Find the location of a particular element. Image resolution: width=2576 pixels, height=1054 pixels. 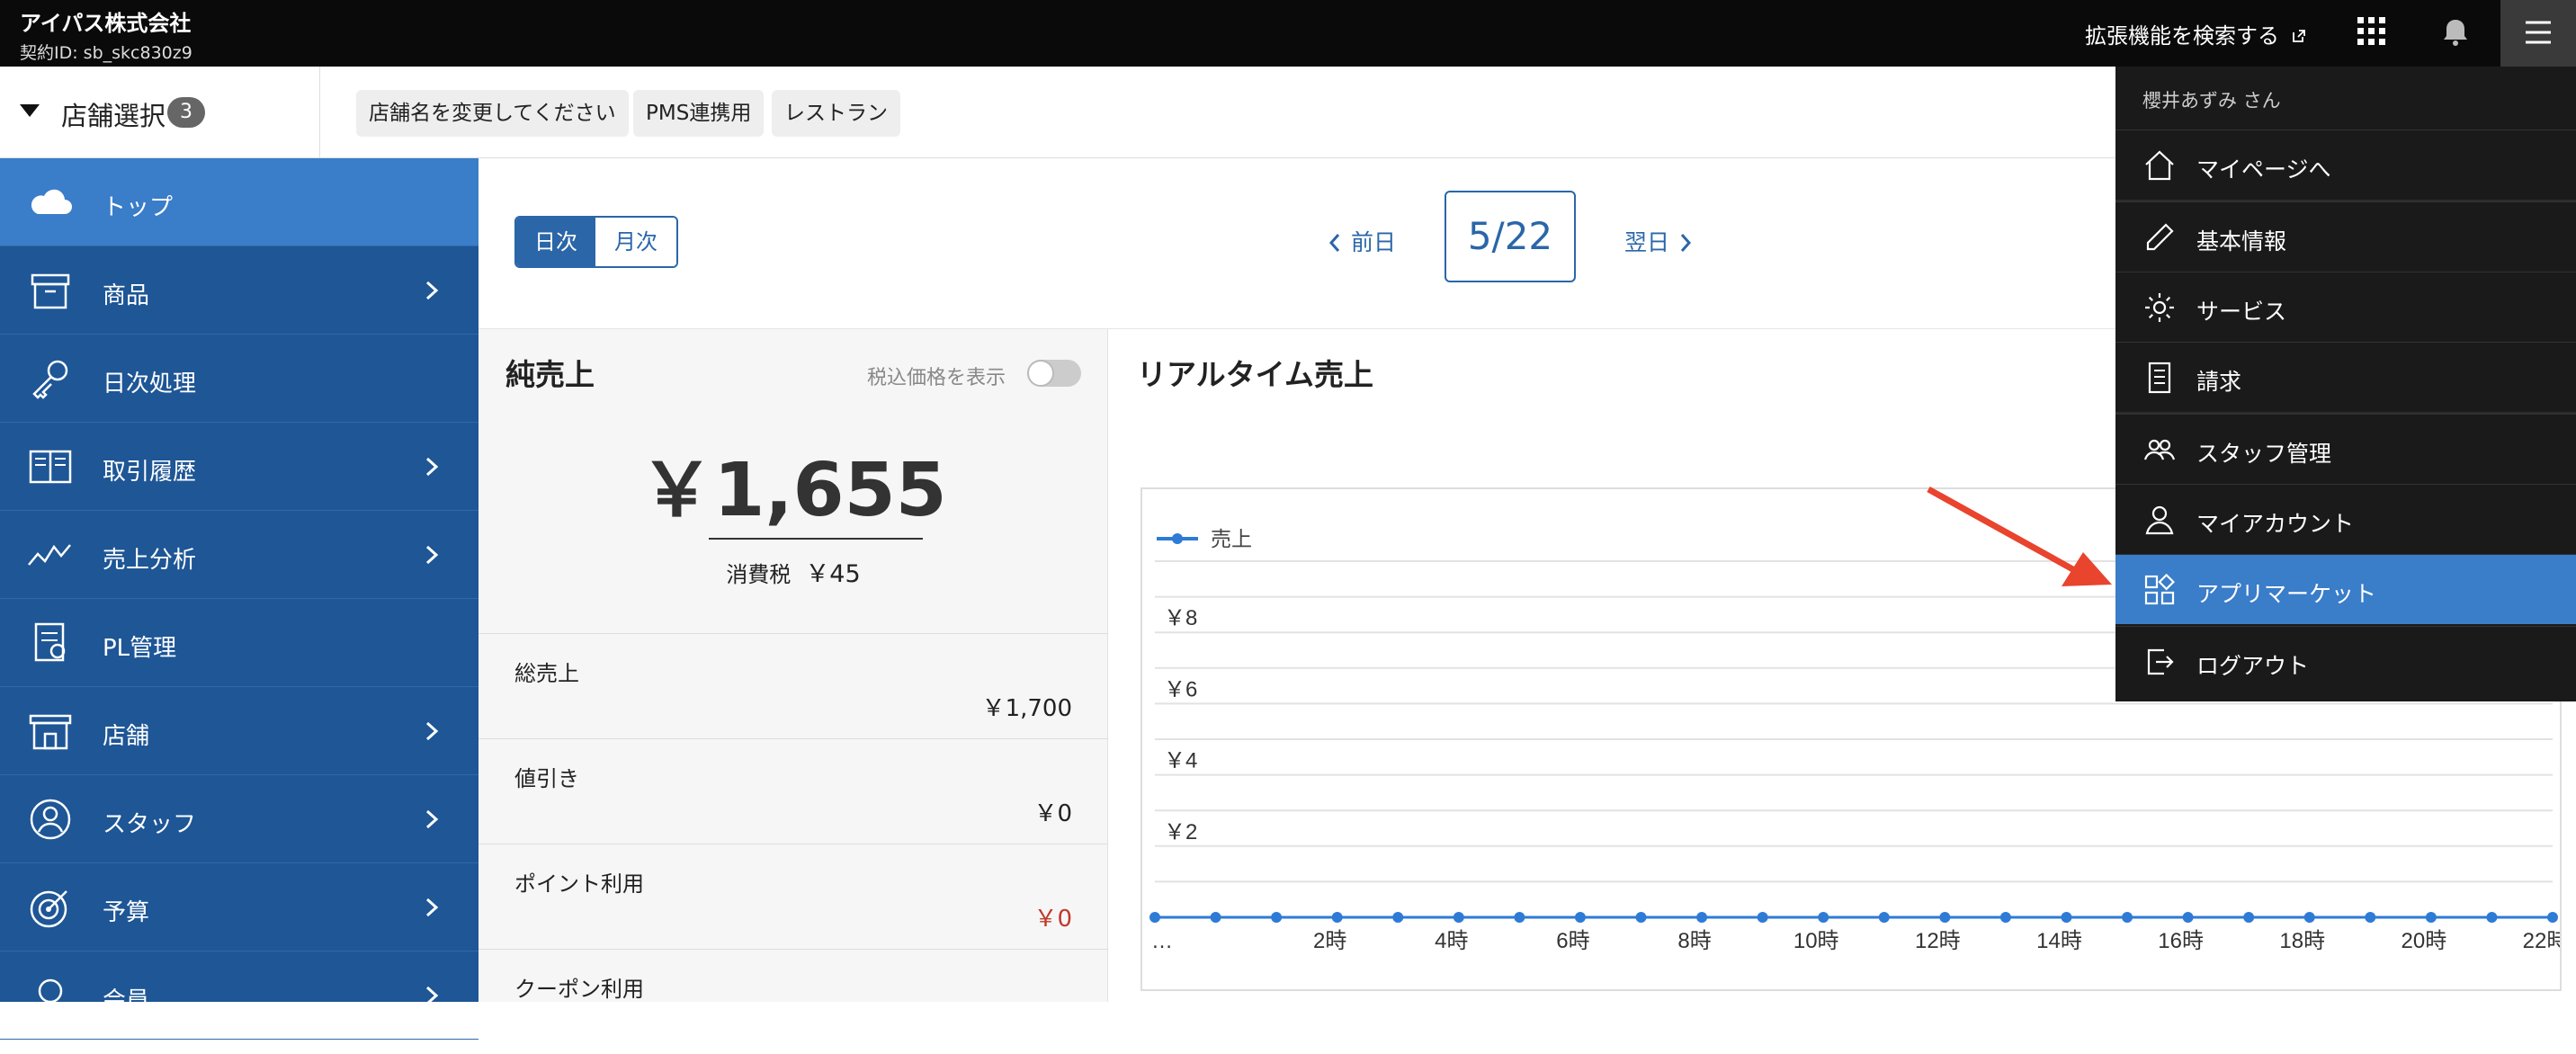

app-grid-icon is located at coordinates (2372, 32).